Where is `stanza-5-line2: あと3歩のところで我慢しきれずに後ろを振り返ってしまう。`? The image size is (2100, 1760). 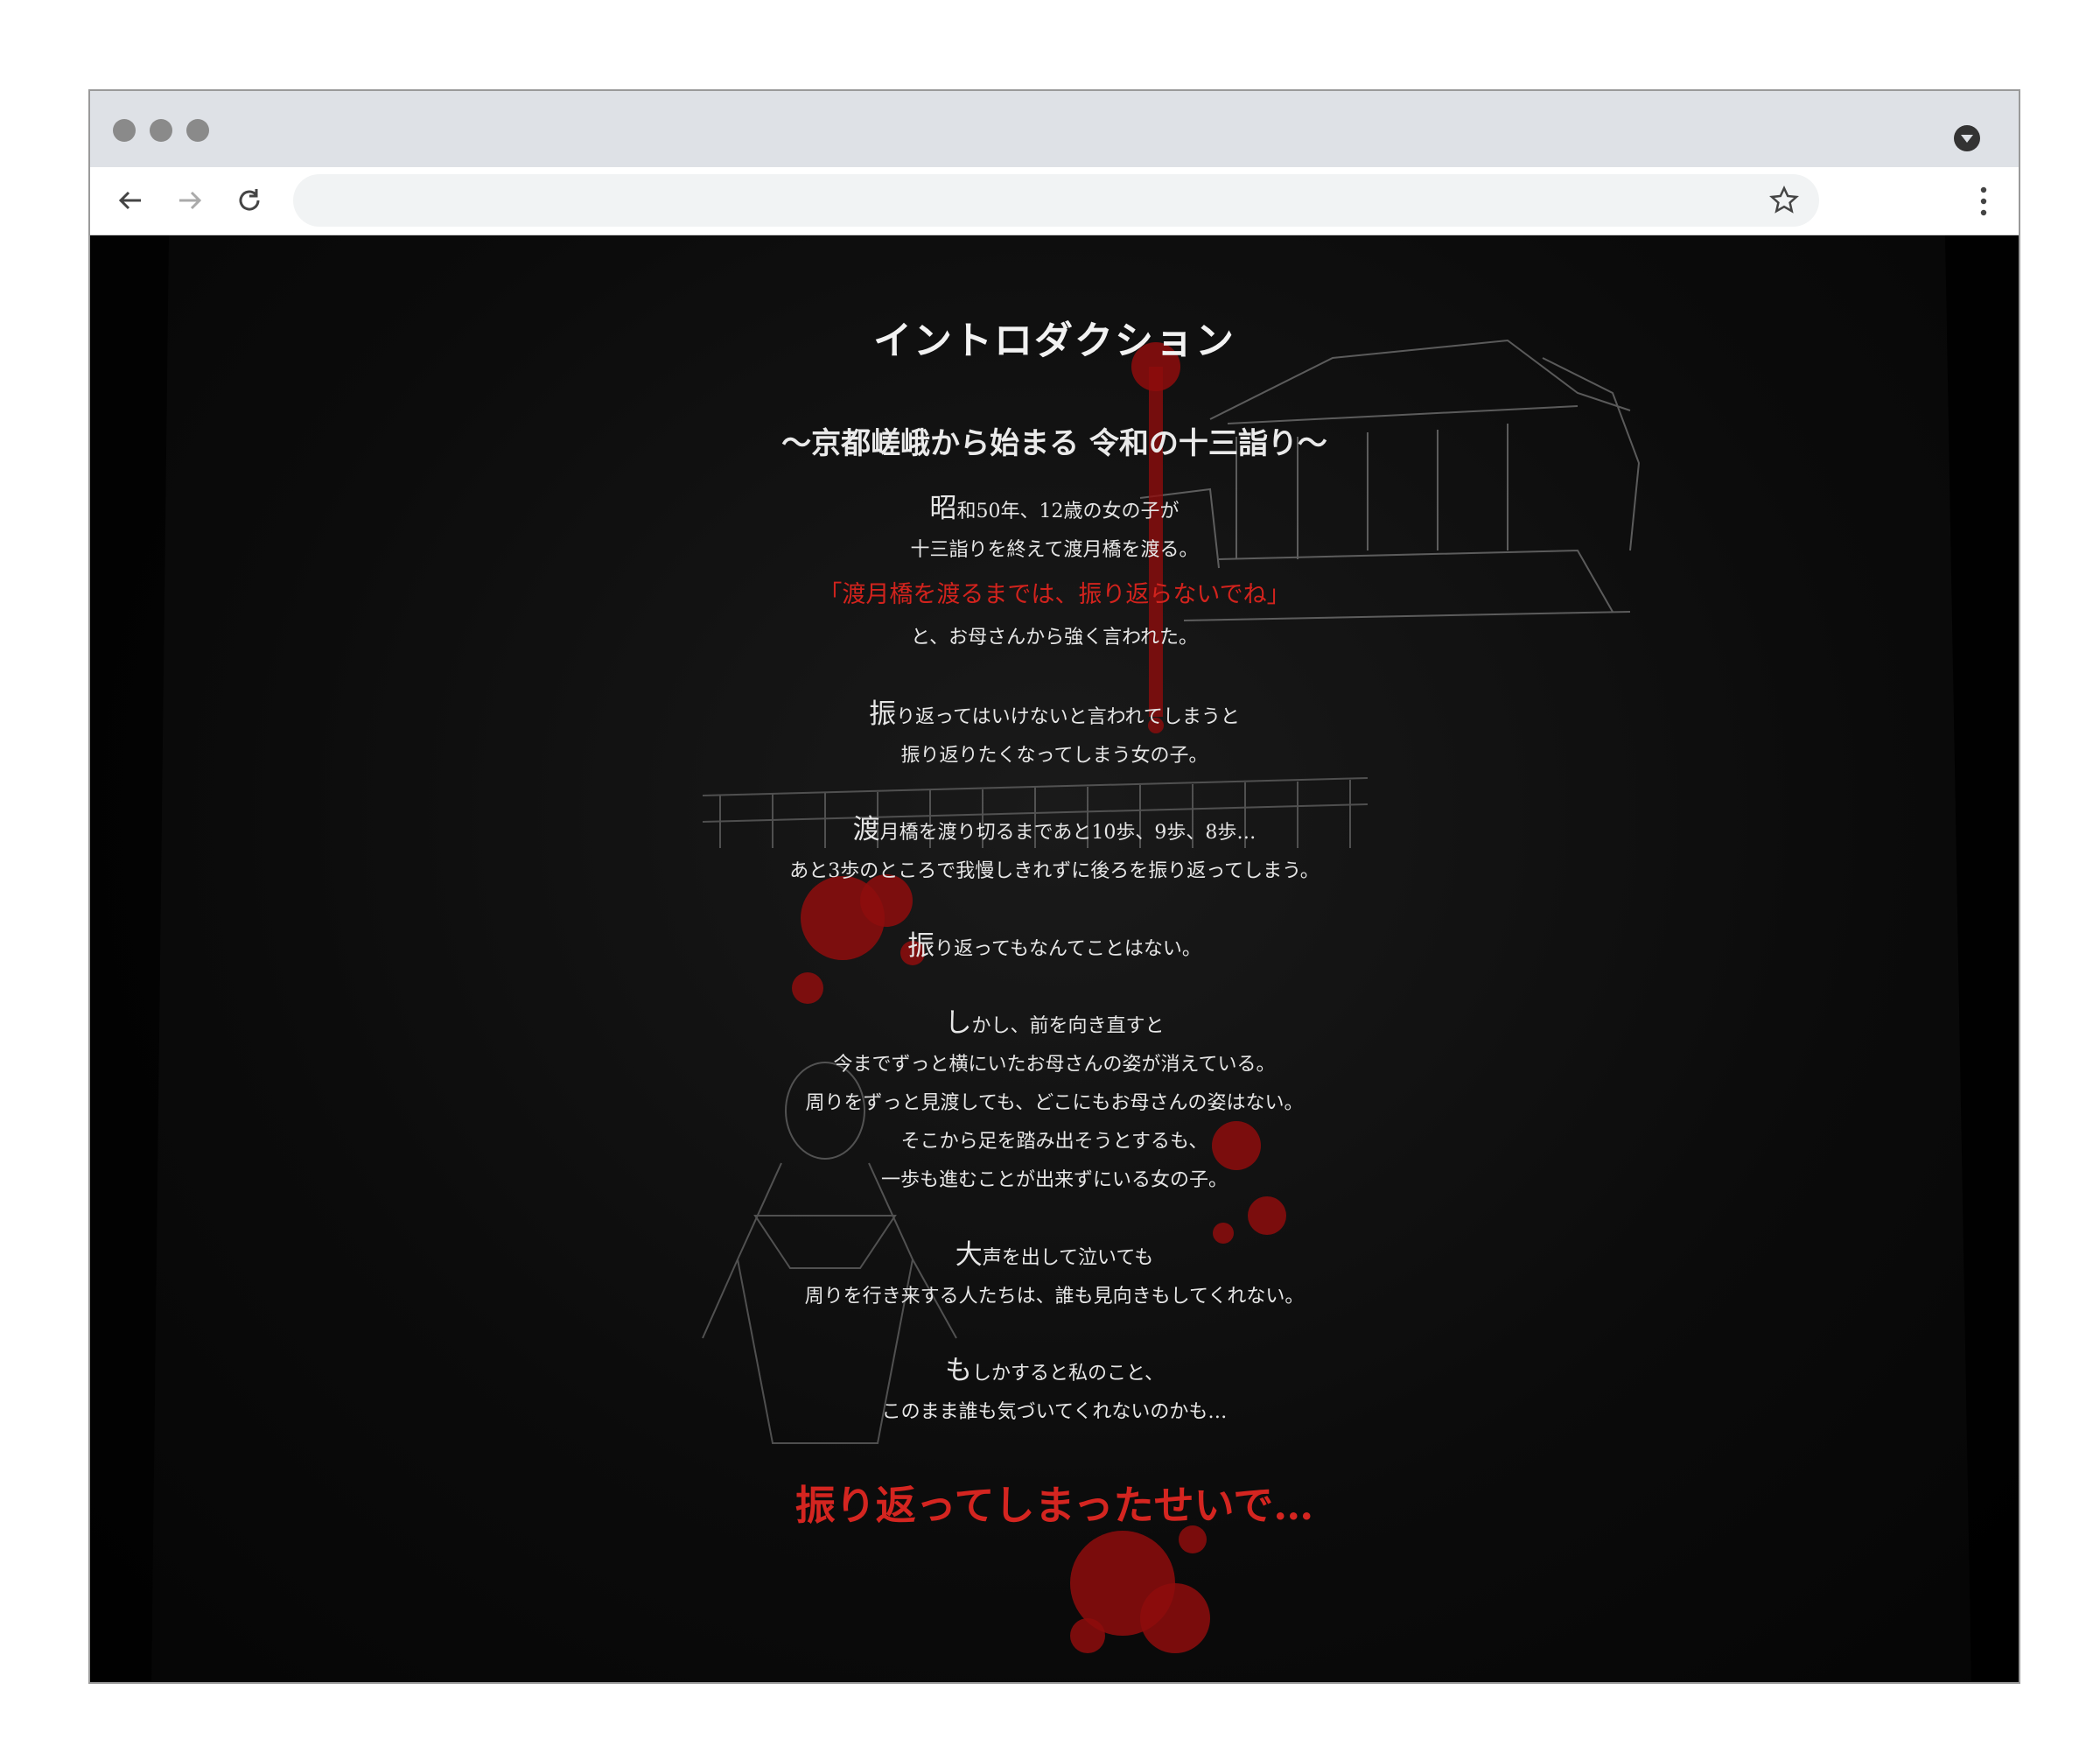
stanza-5-line2: あと3歩のところで我慢しきれずに後ろを振り返ってしまう。 is located at coordinates (1054, 871).